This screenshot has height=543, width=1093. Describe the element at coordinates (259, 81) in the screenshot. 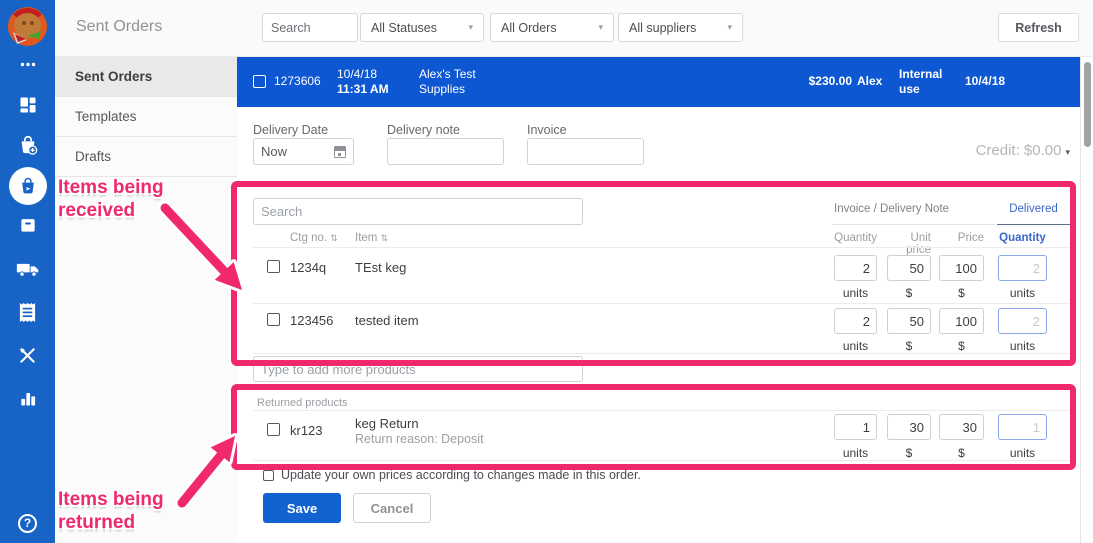

I see `order-checkbox` at that location.